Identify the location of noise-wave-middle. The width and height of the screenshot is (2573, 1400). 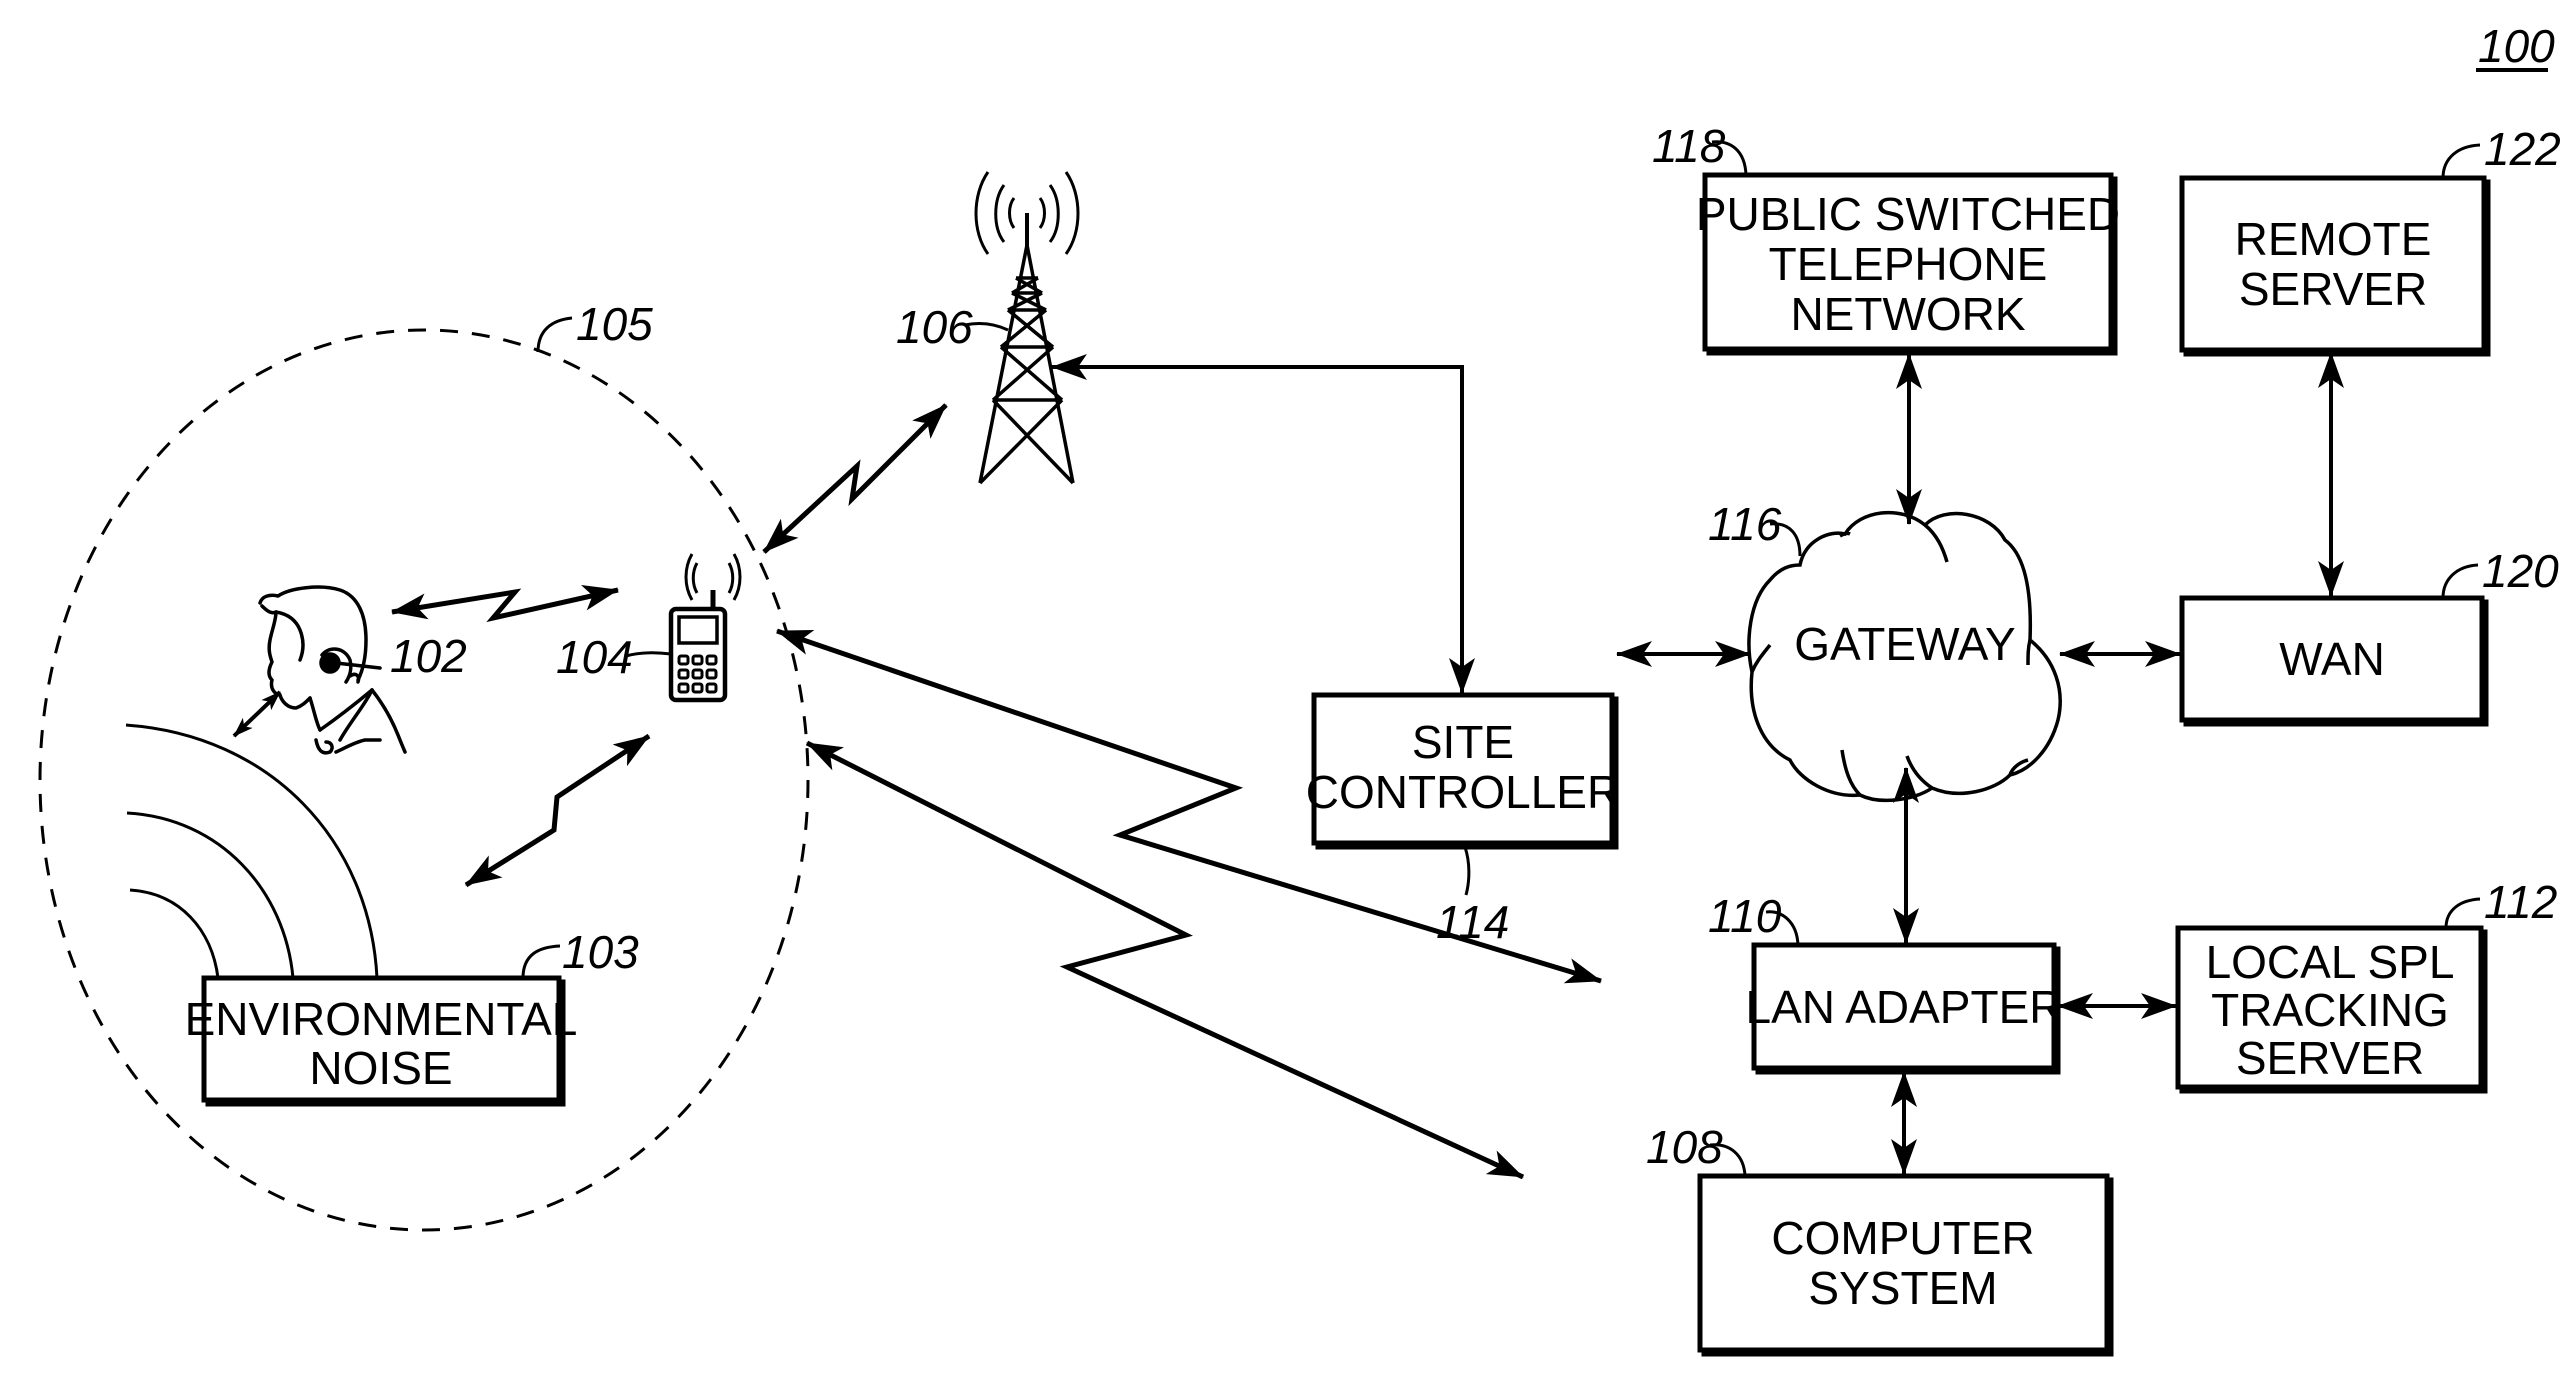
(210, 895).